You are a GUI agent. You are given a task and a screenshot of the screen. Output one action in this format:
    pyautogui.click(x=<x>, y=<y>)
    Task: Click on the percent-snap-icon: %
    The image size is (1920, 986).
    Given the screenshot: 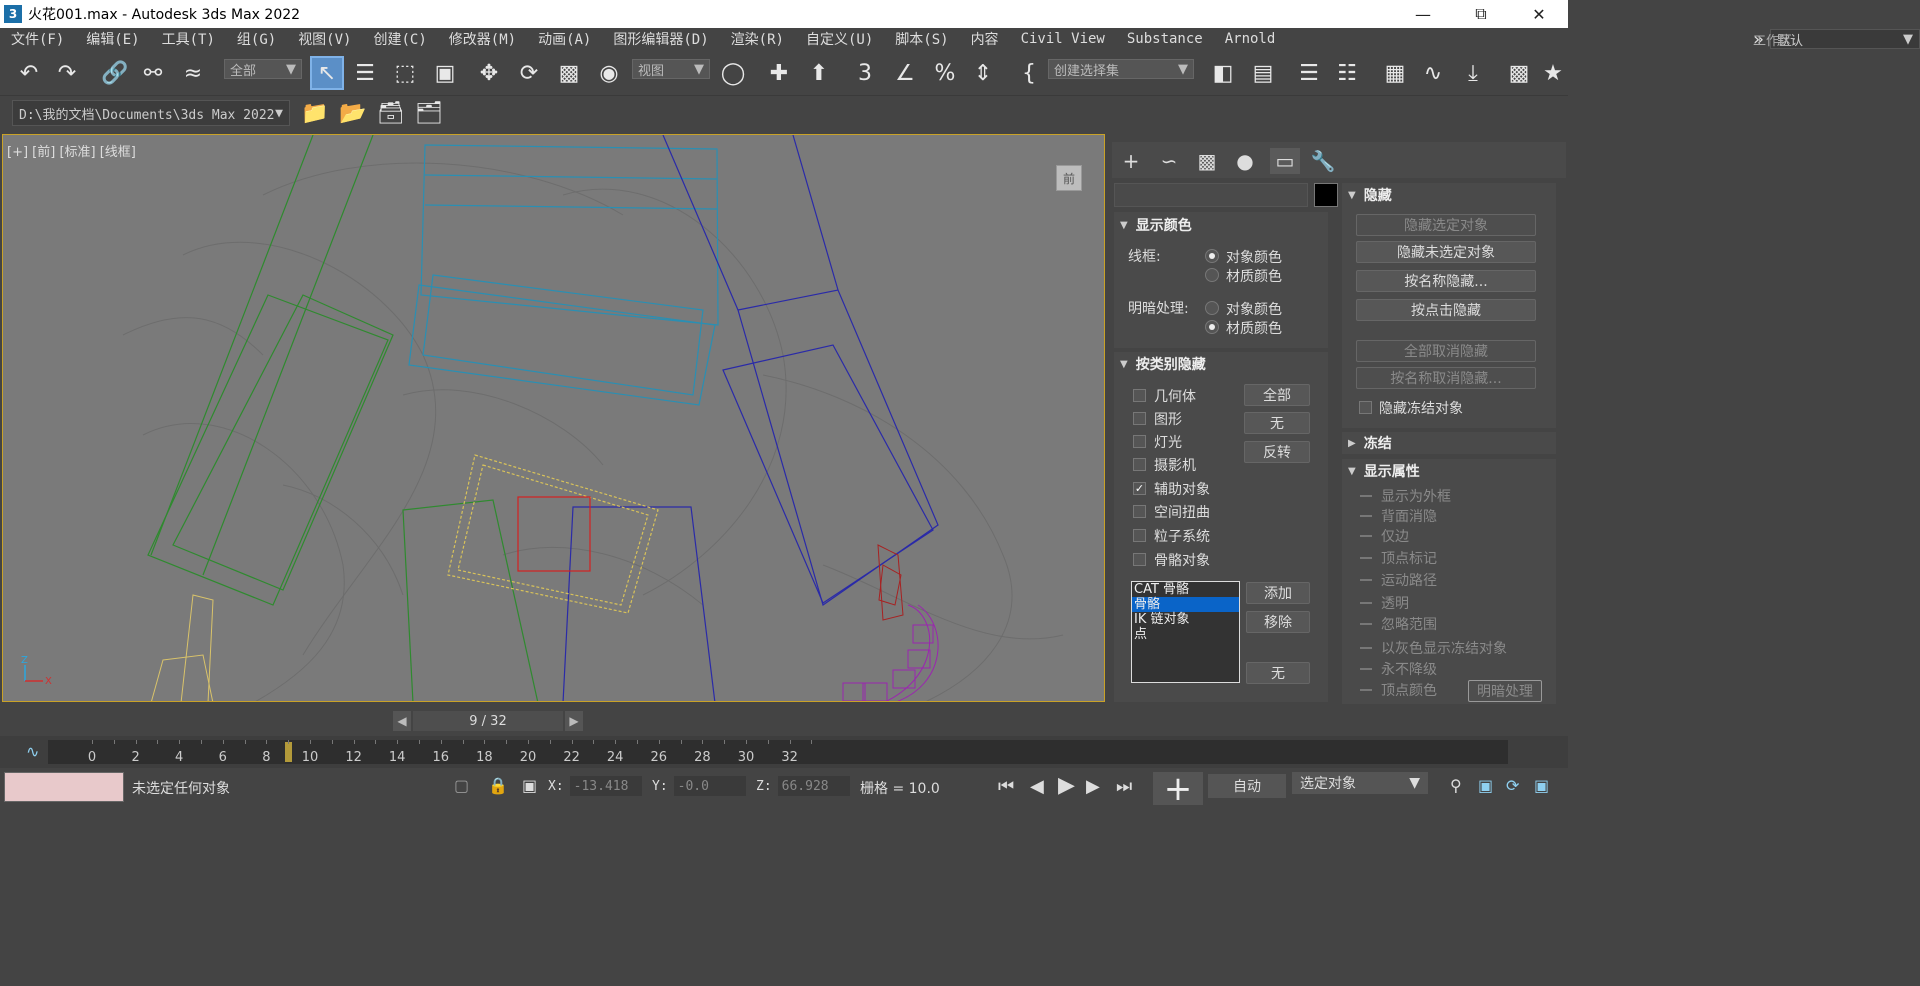 What is the action you would take?
    pyautogui.click(x=945, y=73)
    